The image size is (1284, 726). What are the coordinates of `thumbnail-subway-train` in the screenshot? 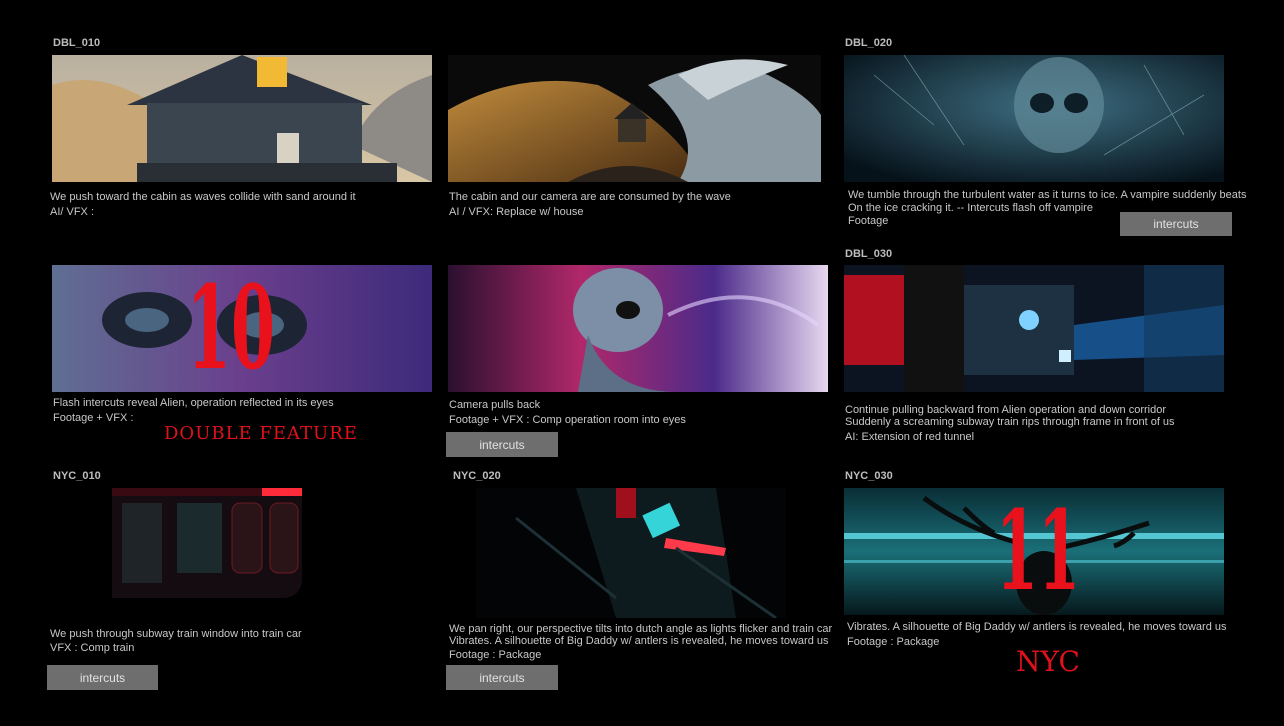 It's located at (207, 543).